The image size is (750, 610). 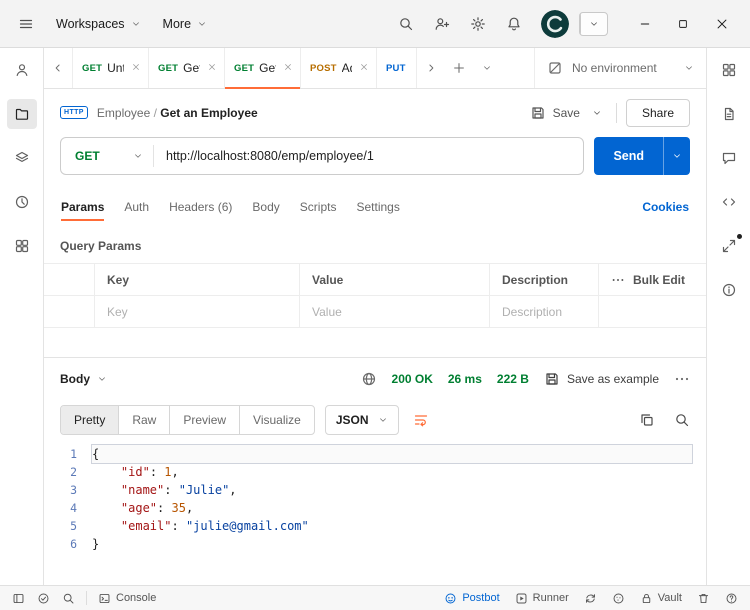 What do you see at coordinates (368, 508) in the screenshot?
I see `code-line: 4 "age": 35,` at bounding box center [368, 508].